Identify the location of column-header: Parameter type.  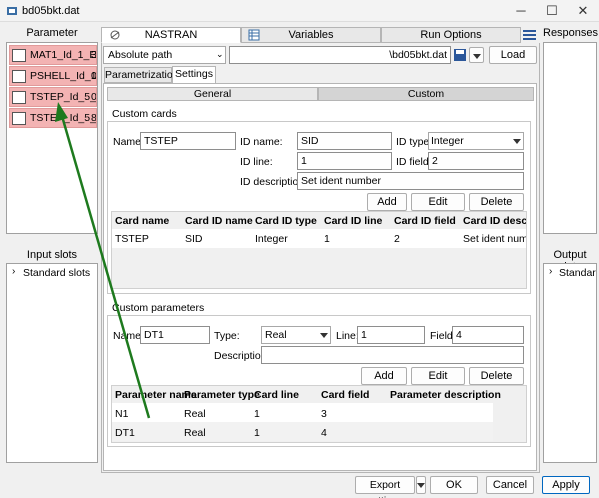
(222, 395).